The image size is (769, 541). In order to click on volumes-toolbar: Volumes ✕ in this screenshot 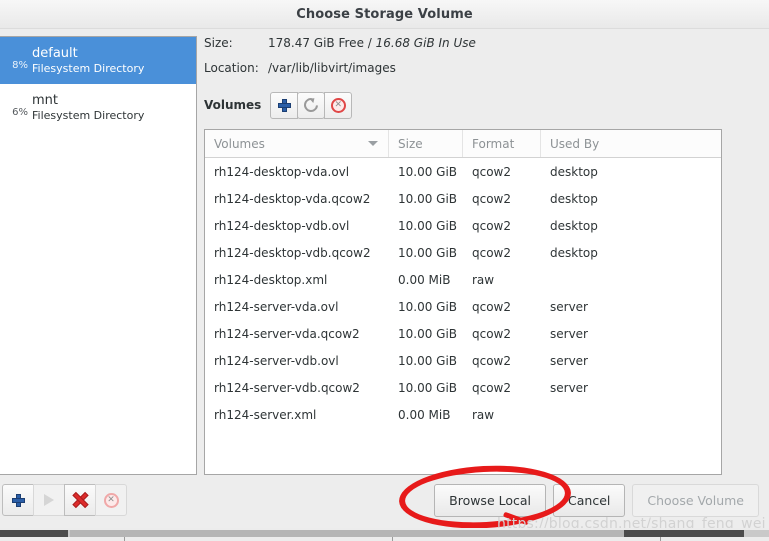, I will do `click(484, 105)`.